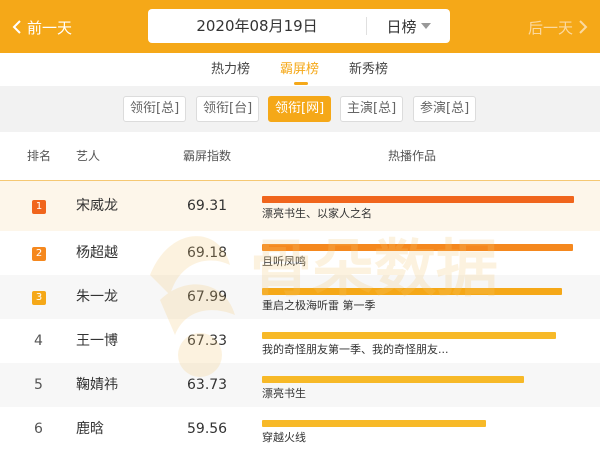 The image size is (600, 449). Describe the element at coordinates (300, 205) in the screenshot. I see `table-row: 1 宋威龙 69.31 漂亮书生、以家人之名` at that location.